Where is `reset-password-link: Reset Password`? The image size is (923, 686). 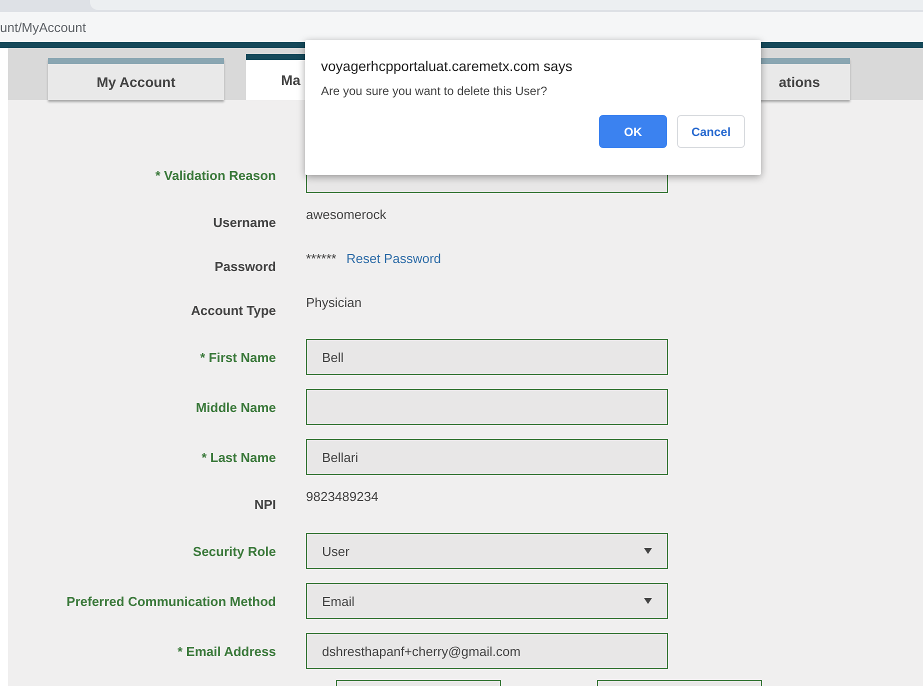
reset-password-link: Reset Password is located at coordinates (394, 258).